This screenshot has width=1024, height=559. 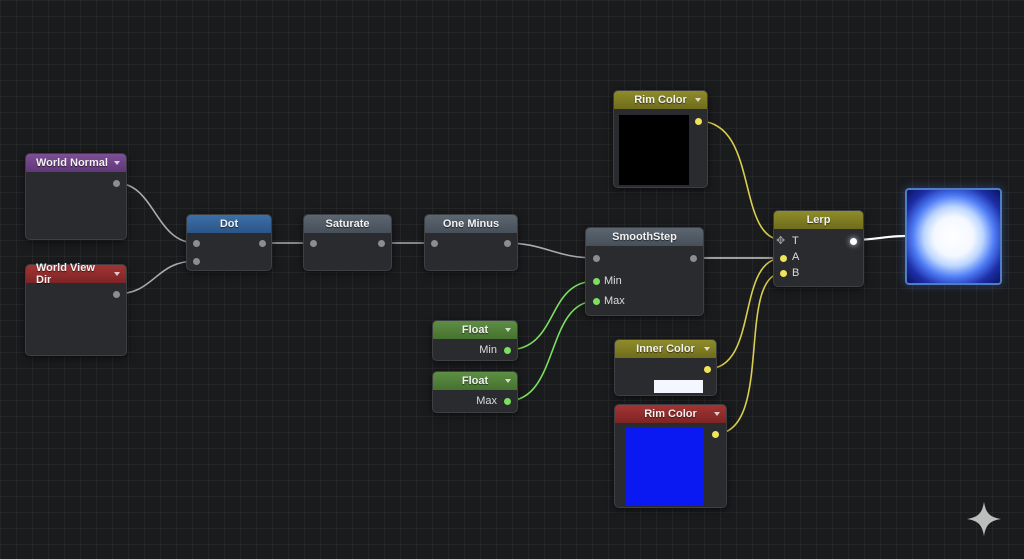 I want to click on float-min-header: Float, so click(x=475, y=330).